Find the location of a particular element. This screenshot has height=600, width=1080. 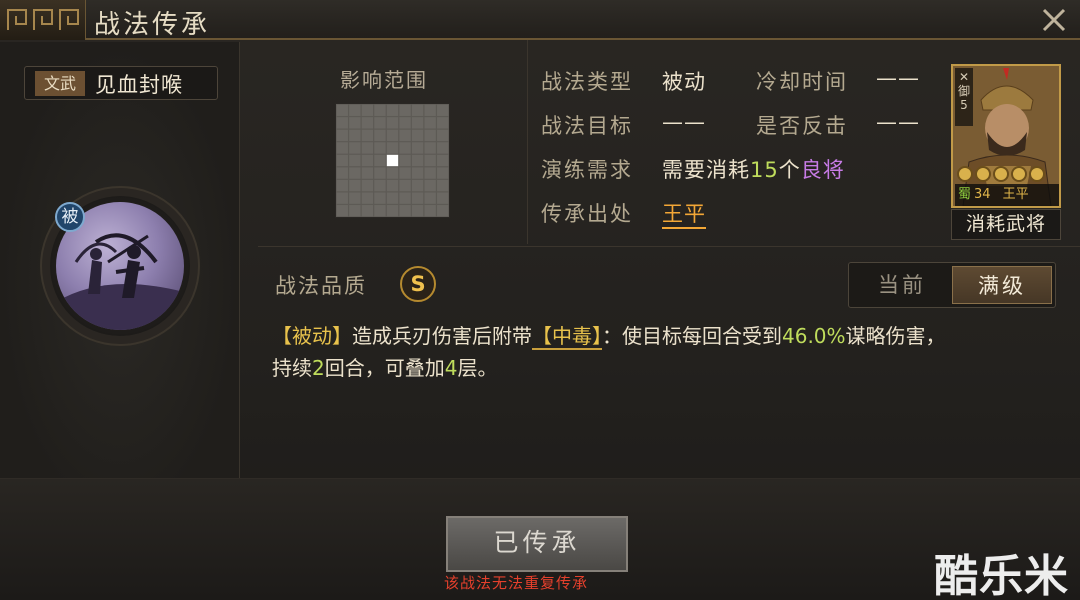

desc-part6: 层。 is located at coordinates (477, 368).